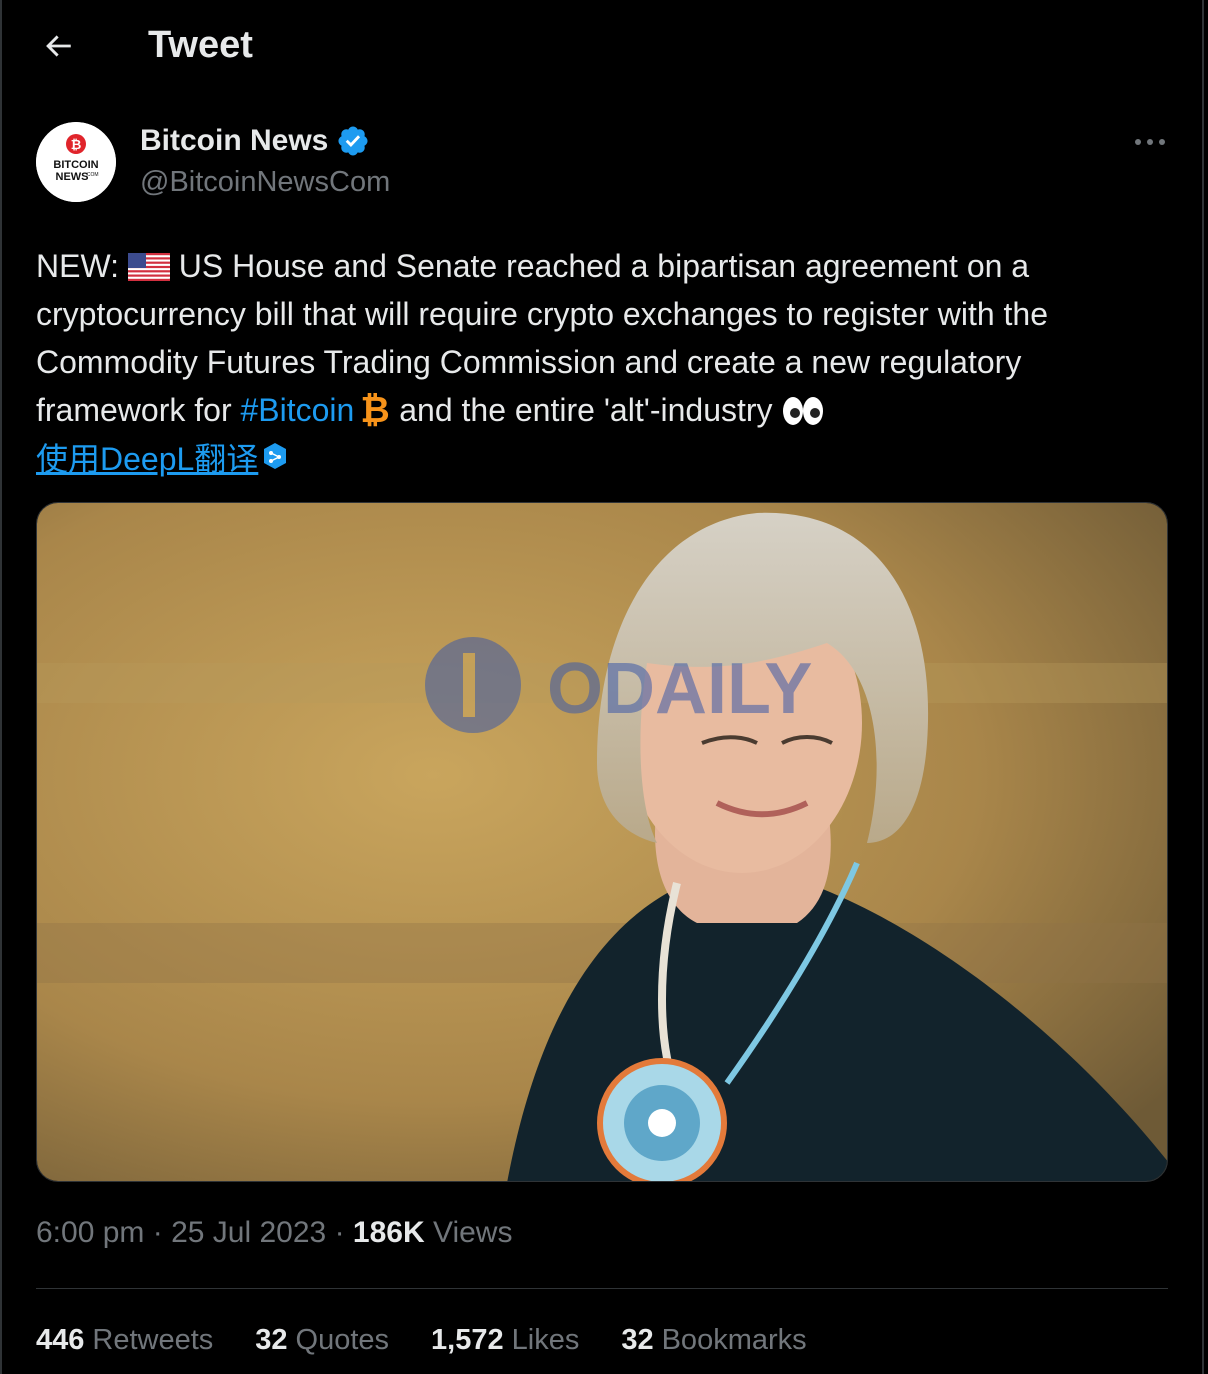 The image size is (1208, 1374). Describe the element at coordinates (467, 1340) in the screenshot. I see `likes-count: 1,572` at that location.